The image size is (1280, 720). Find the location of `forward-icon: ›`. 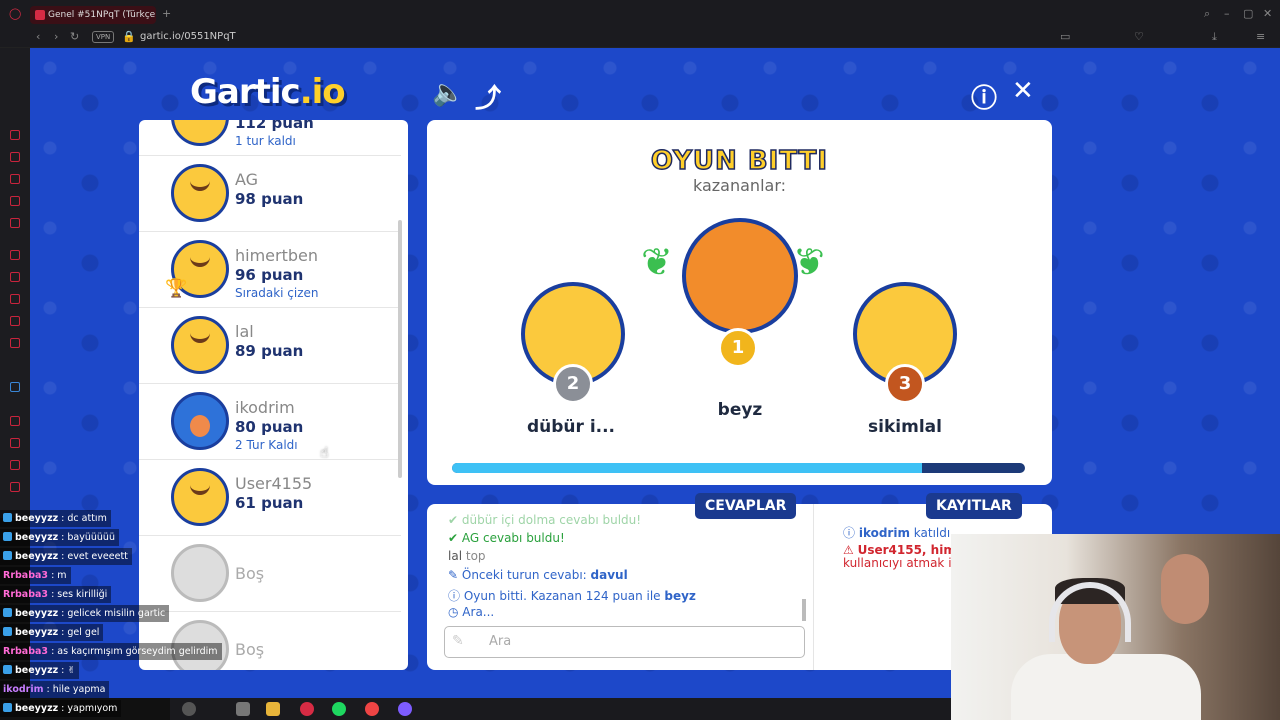

forward-icon: › is located at coordinates (56, 36).